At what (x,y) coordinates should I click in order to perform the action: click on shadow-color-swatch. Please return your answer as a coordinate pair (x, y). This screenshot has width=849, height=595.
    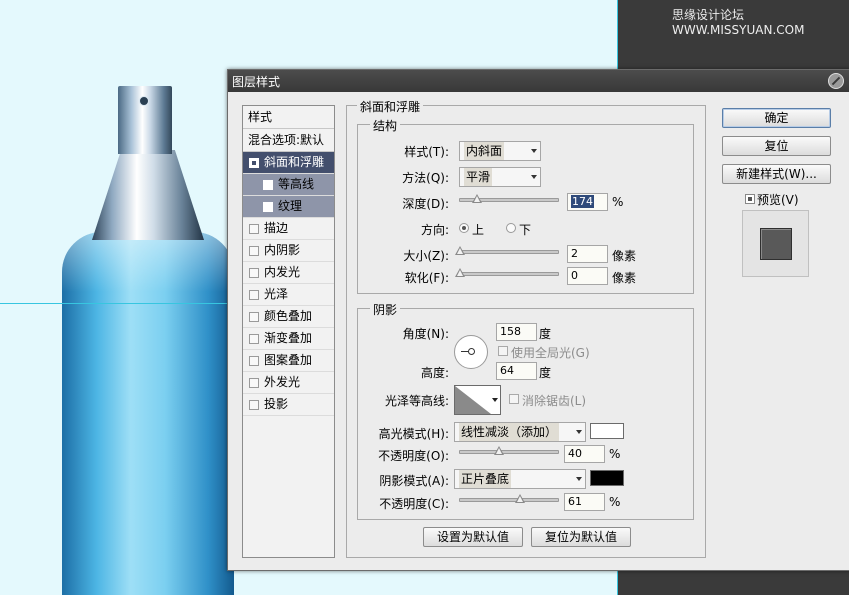
    Looking at the image, I should click on (607, 478).